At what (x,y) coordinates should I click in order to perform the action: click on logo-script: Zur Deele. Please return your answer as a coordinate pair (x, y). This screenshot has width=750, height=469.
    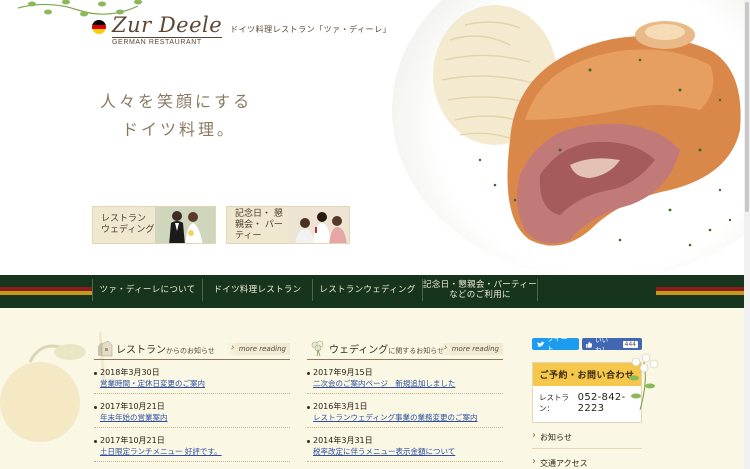
    Looking at the image, I should click on (167, 25).